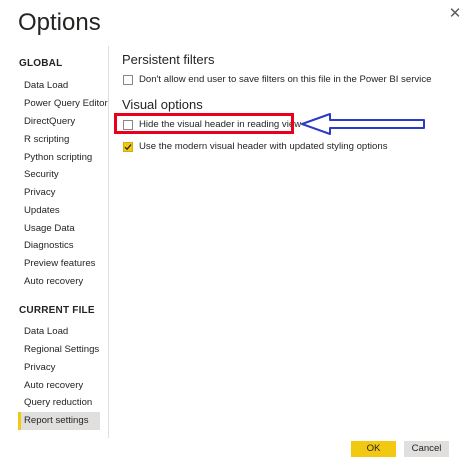  What do you see at coordinates (59, 246) in the screenshot?
I see `sidebar-item-diagnostics: Diagnostics` at bounding box center [59, 246].